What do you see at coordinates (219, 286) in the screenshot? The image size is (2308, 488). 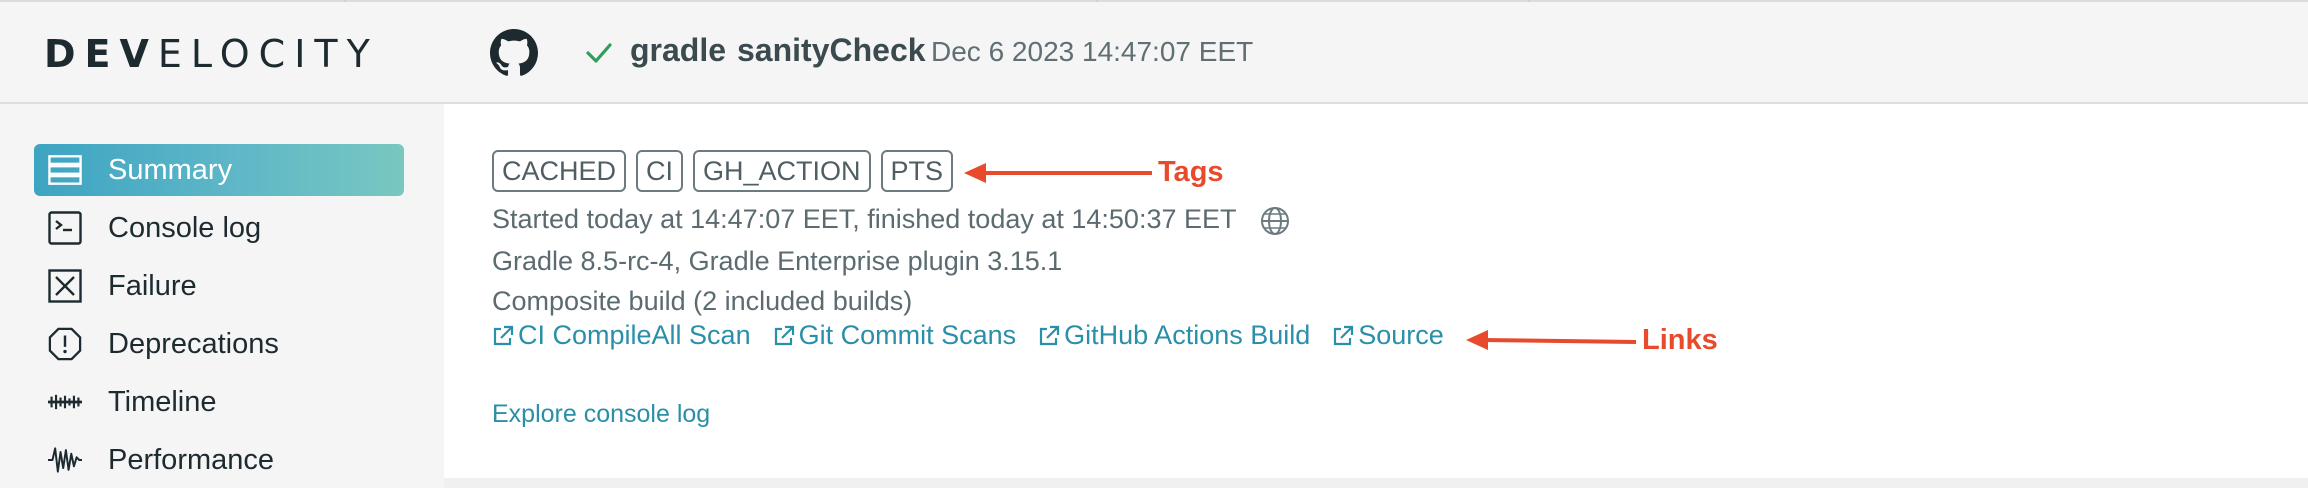 I see `sidebar-item-failure: Failure` at bounding box center [219, 286].